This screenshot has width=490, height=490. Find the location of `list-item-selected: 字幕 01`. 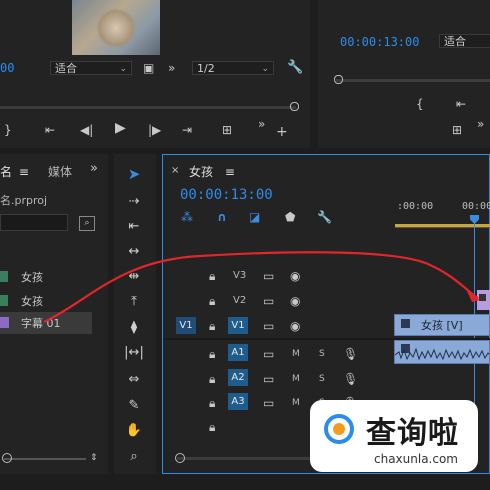

list-item-selected: 字幕 01 is located at coordinates (46, 323).